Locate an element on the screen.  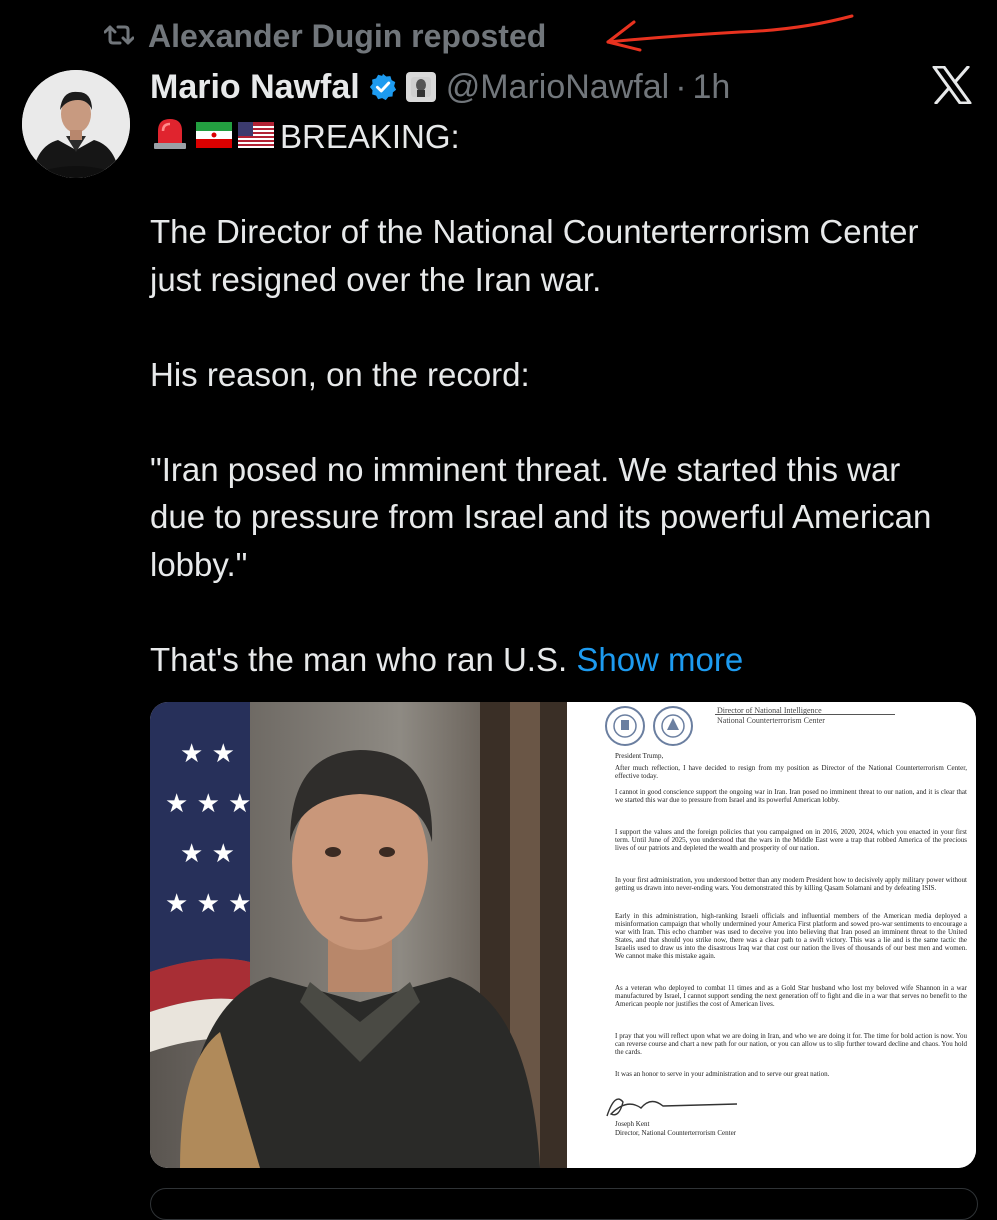
x-logo-icon is located at coordinates (952, 87).